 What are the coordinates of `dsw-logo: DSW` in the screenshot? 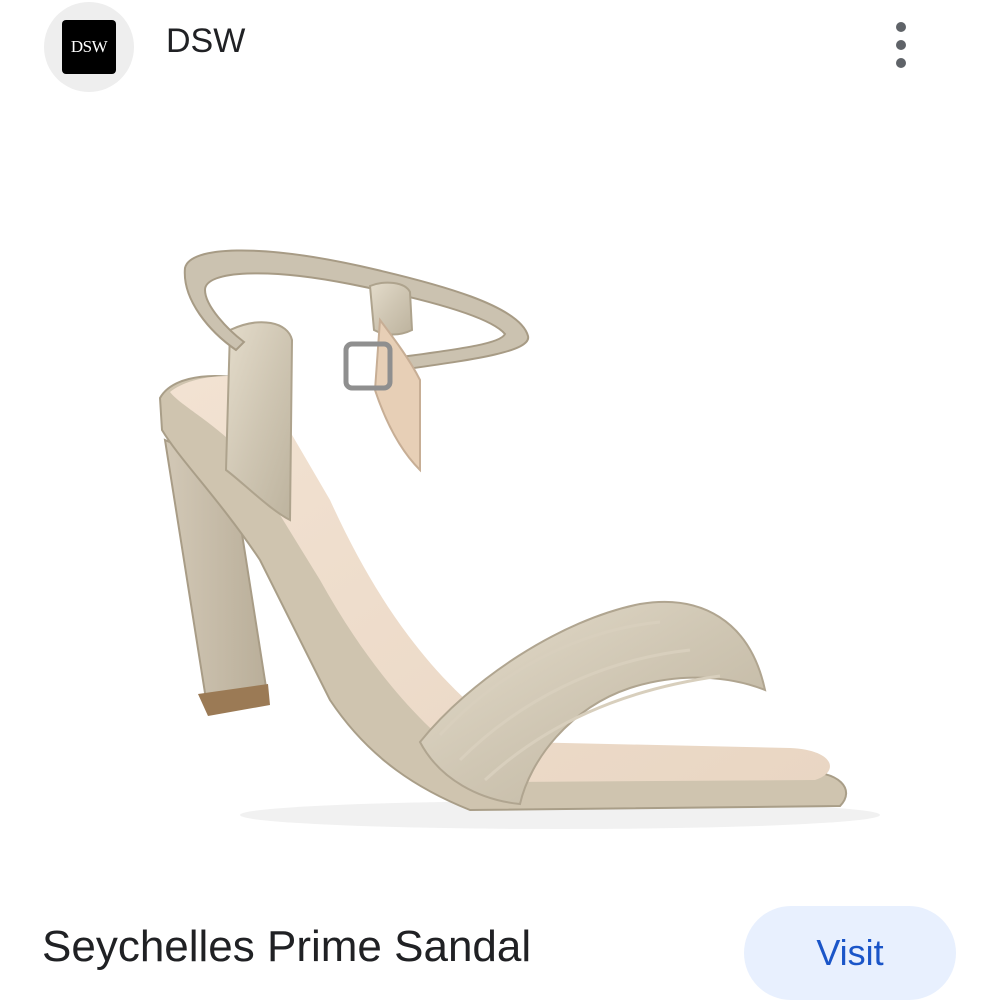 It's located at (89, 47).